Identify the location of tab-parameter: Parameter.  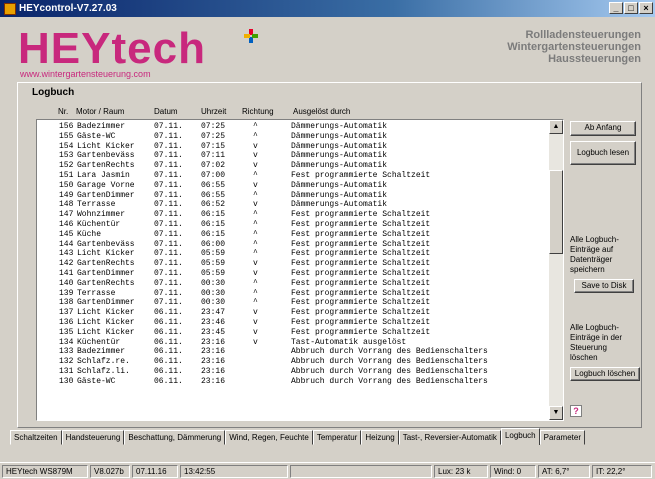
(562, 437).